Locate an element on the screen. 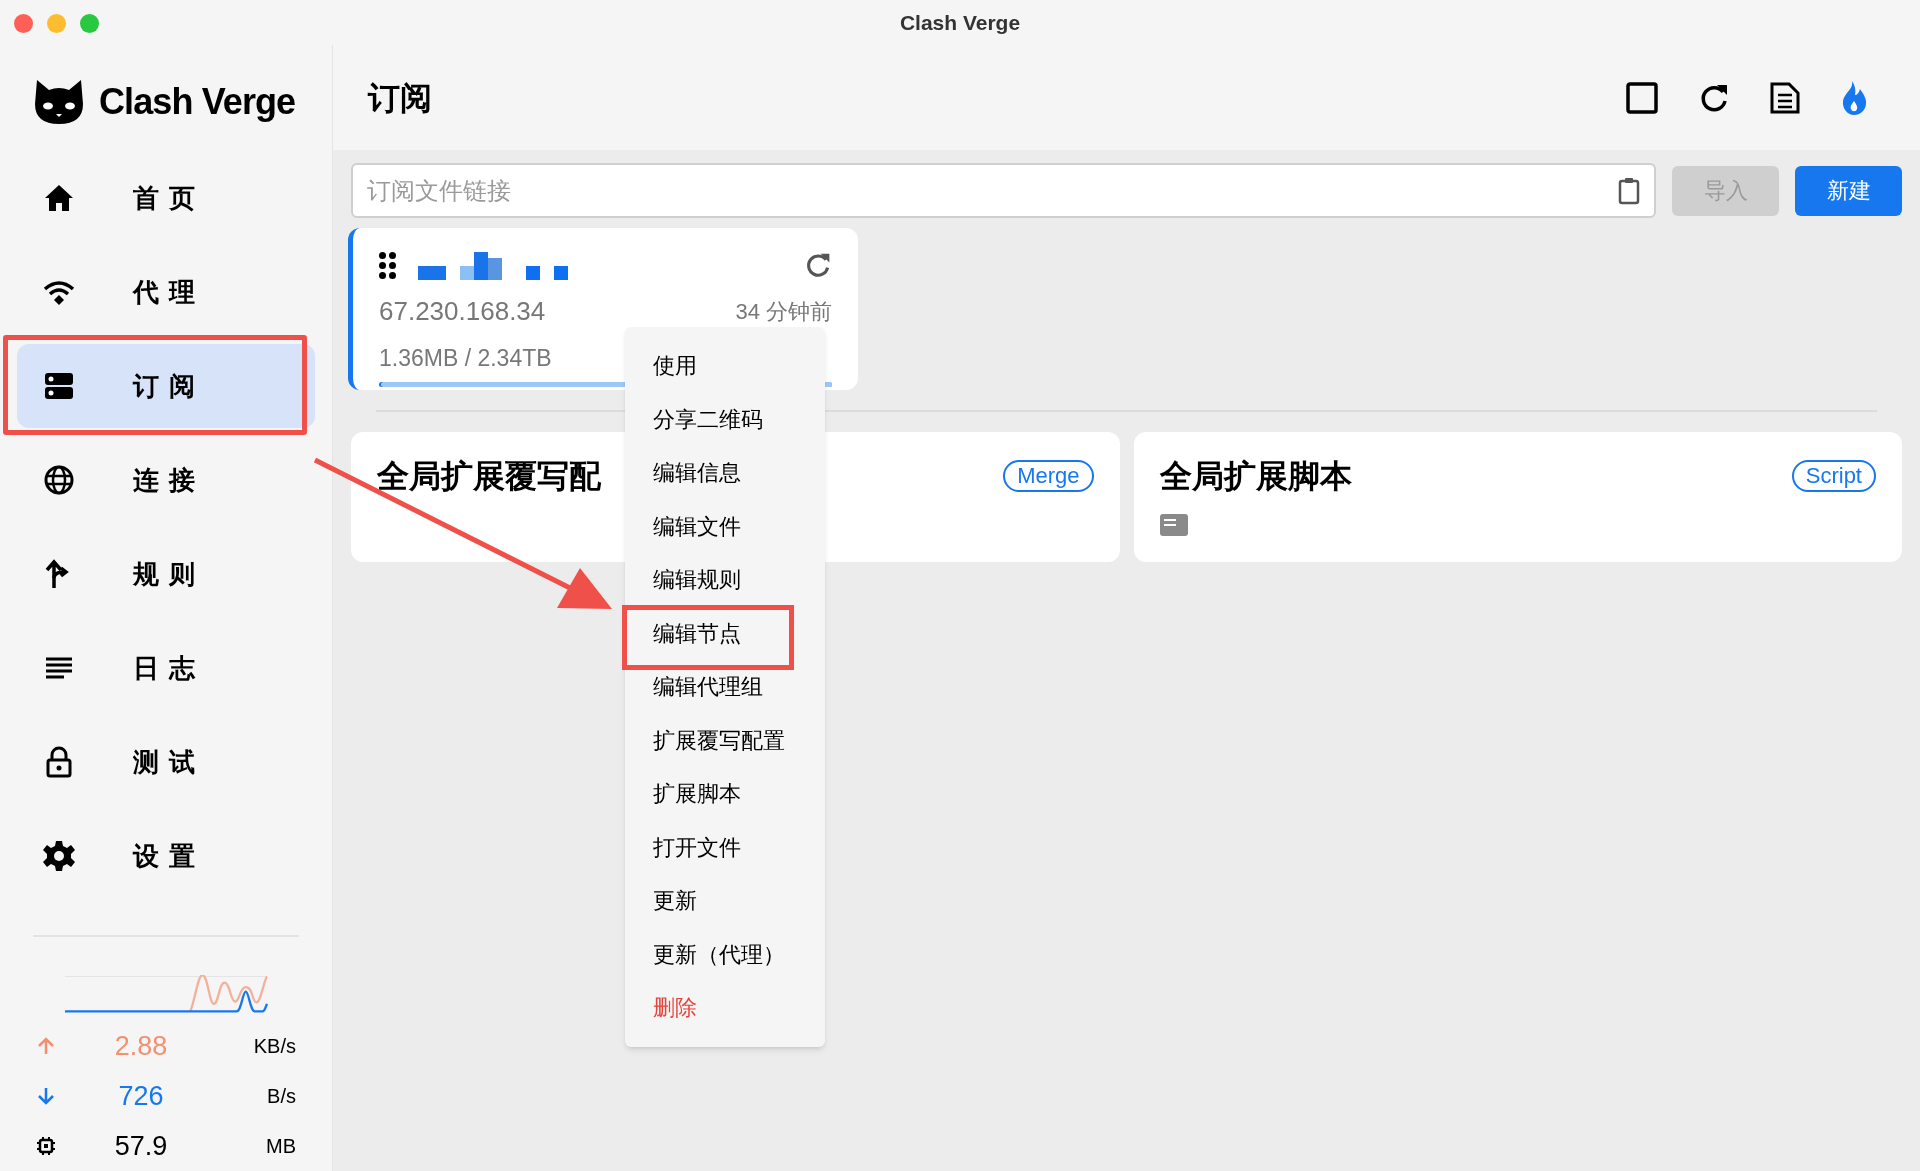 Image resolution: width=1920 pixels, height=1171 pixels. app-name: Clash Verge is located at coordinates (197, 102).